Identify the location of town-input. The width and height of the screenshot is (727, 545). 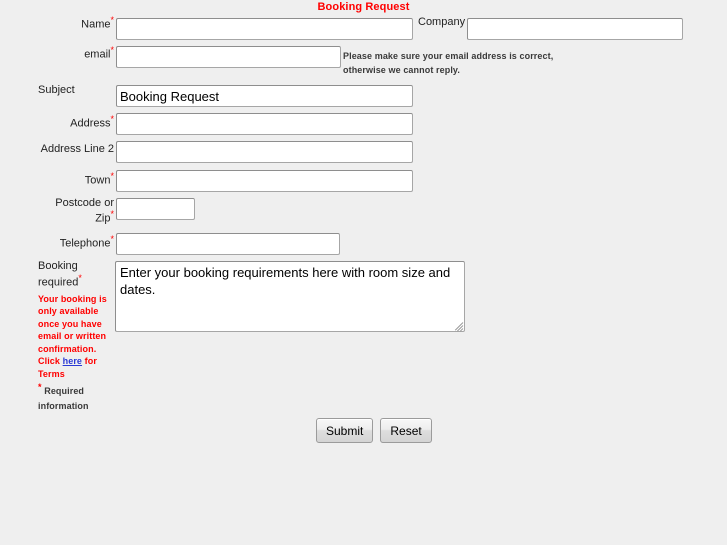
(264, 181).